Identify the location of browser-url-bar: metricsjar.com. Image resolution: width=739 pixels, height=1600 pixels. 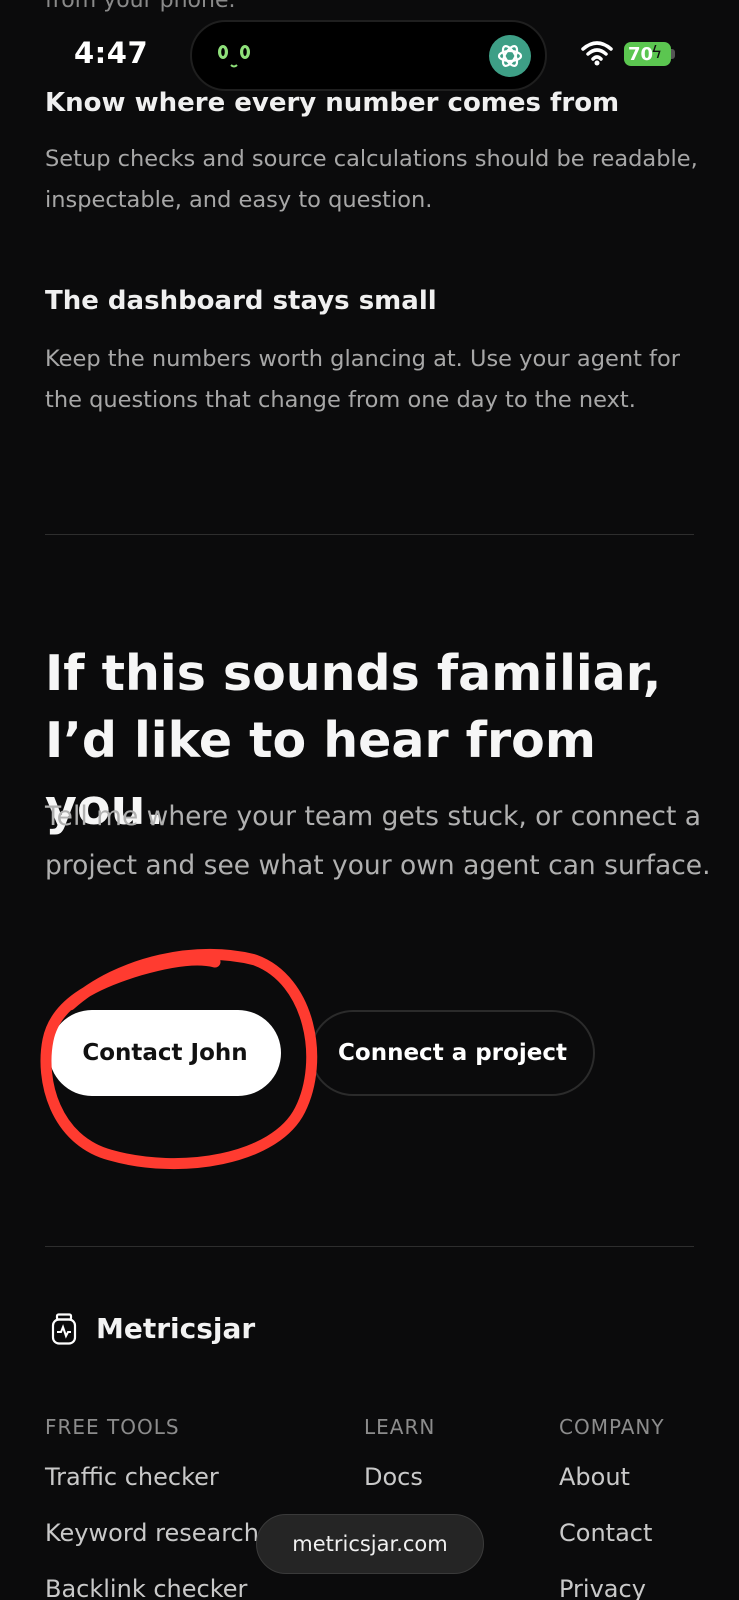
(370, 1544).